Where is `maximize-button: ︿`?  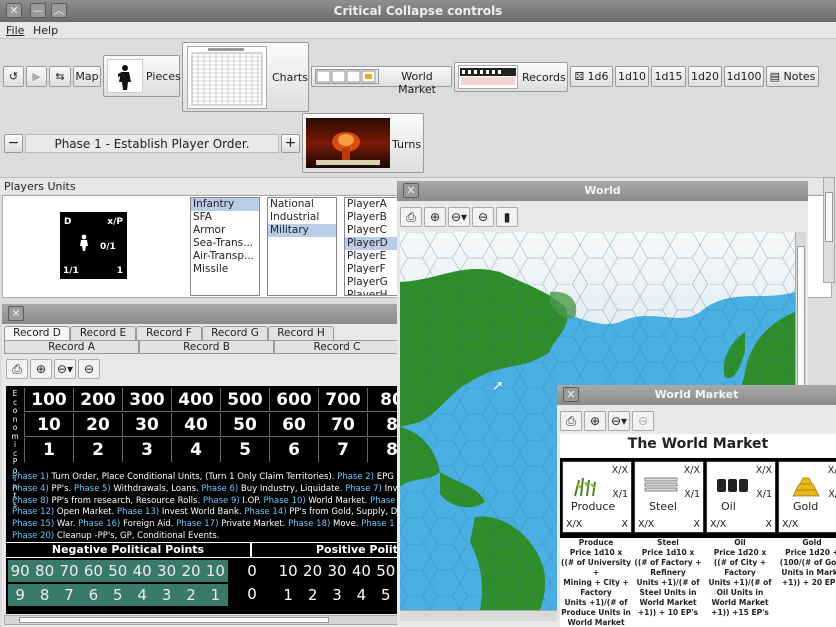 maximize-button: ︿ is located at coordinates (59, 10).